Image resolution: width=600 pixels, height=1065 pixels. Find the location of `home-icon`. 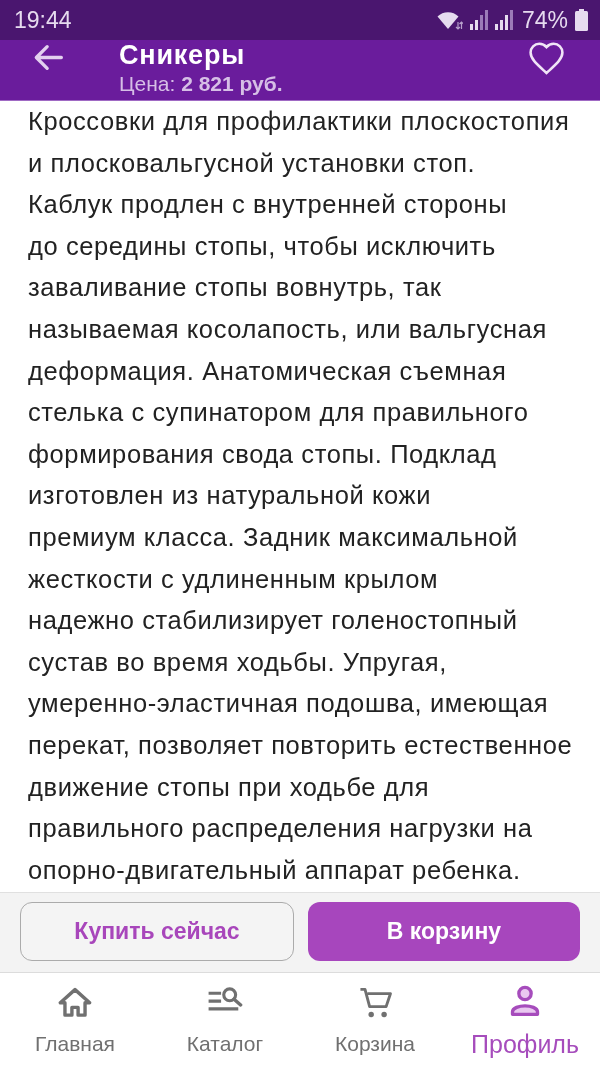

home-icon is located at coordinates (75, 1002).